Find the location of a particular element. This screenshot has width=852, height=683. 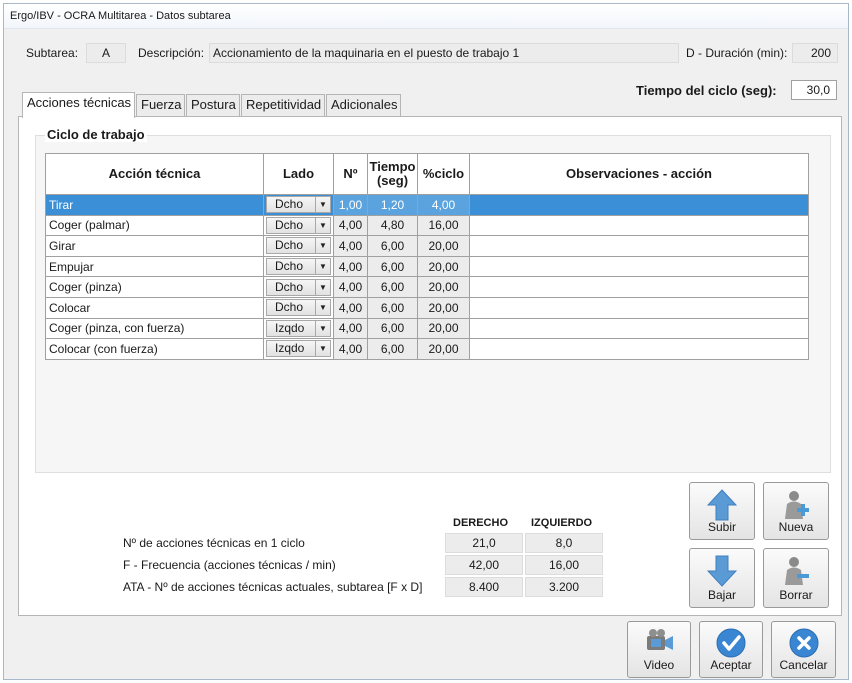

summary-header-right: DERECHO is located at coordinates (481, 523).